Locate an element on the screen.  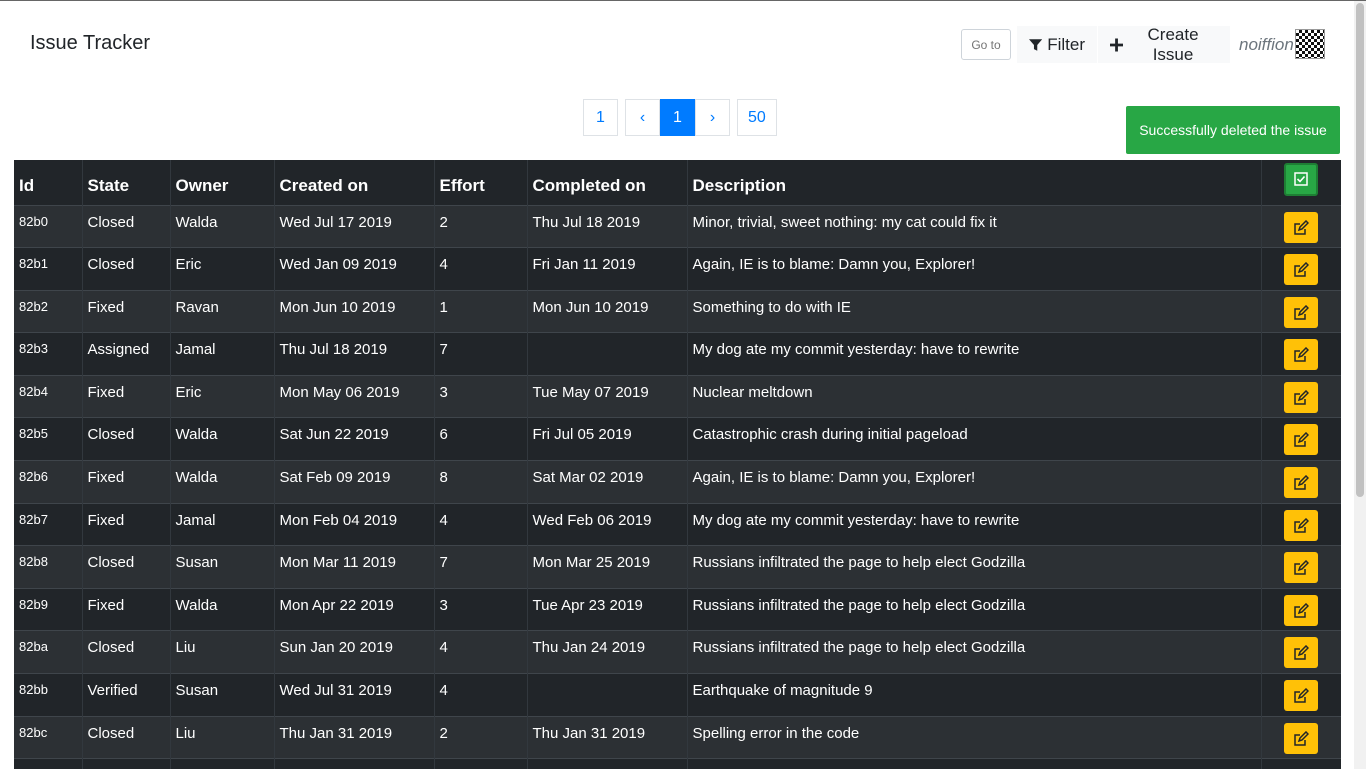
username: noiffion is located at coordinates (1266, 45).